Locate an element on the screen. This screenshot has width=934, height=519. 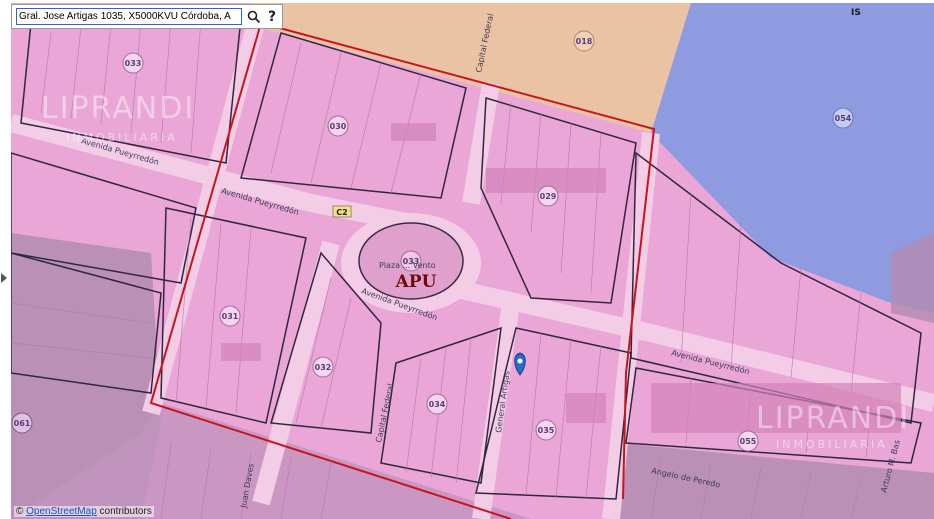
expand-panel-icon is located at coordinates (4, 278).